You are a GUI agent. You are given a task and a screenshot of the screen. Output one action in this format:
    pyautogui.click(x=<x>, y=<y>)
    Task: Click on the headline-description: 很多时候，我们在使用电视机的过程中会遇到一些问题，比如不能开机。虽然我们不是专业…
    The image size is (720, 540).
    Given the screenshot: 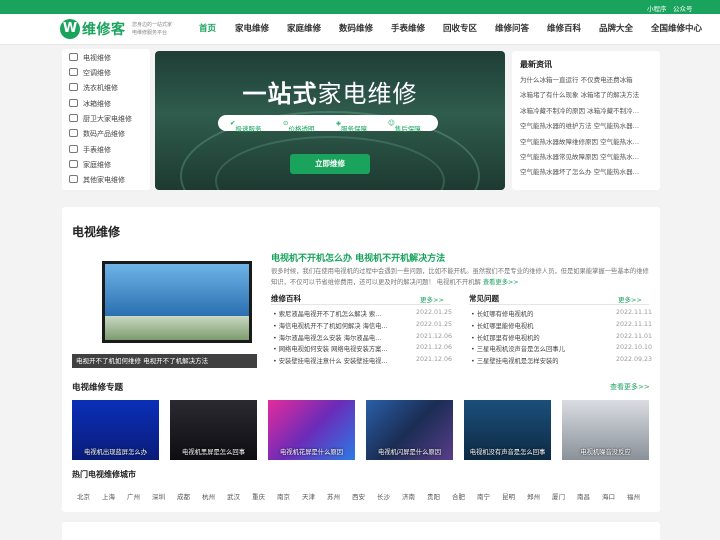 What is the action you would take?
    pyautogui.click(x=461, y=277)
    